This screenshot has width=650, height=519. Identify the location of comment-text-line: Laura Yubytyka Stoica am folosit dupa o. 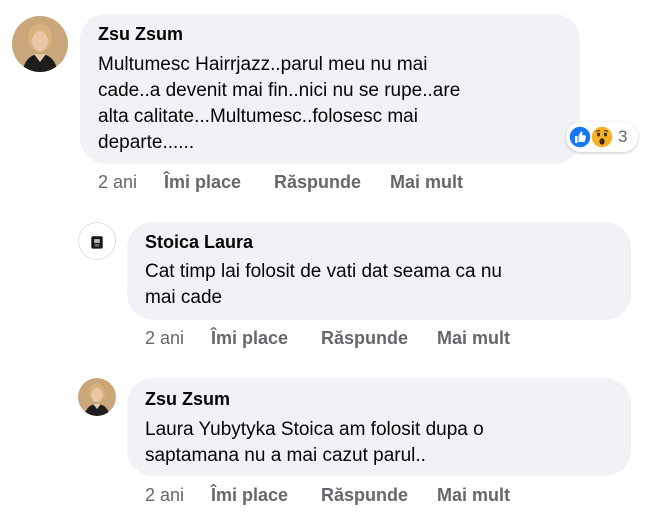
(314, 429).